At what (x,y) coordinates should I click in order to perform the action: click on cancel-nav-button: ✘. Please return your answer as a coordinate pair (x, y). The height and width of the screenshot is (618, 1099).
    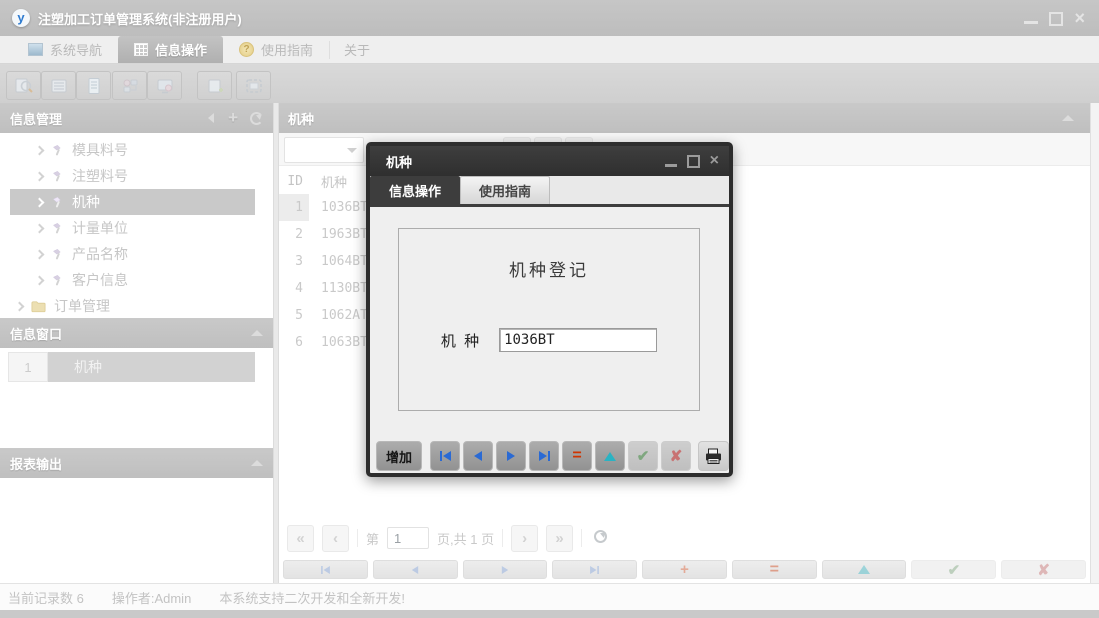
    Looking at the image, I should click on (1044, 569).